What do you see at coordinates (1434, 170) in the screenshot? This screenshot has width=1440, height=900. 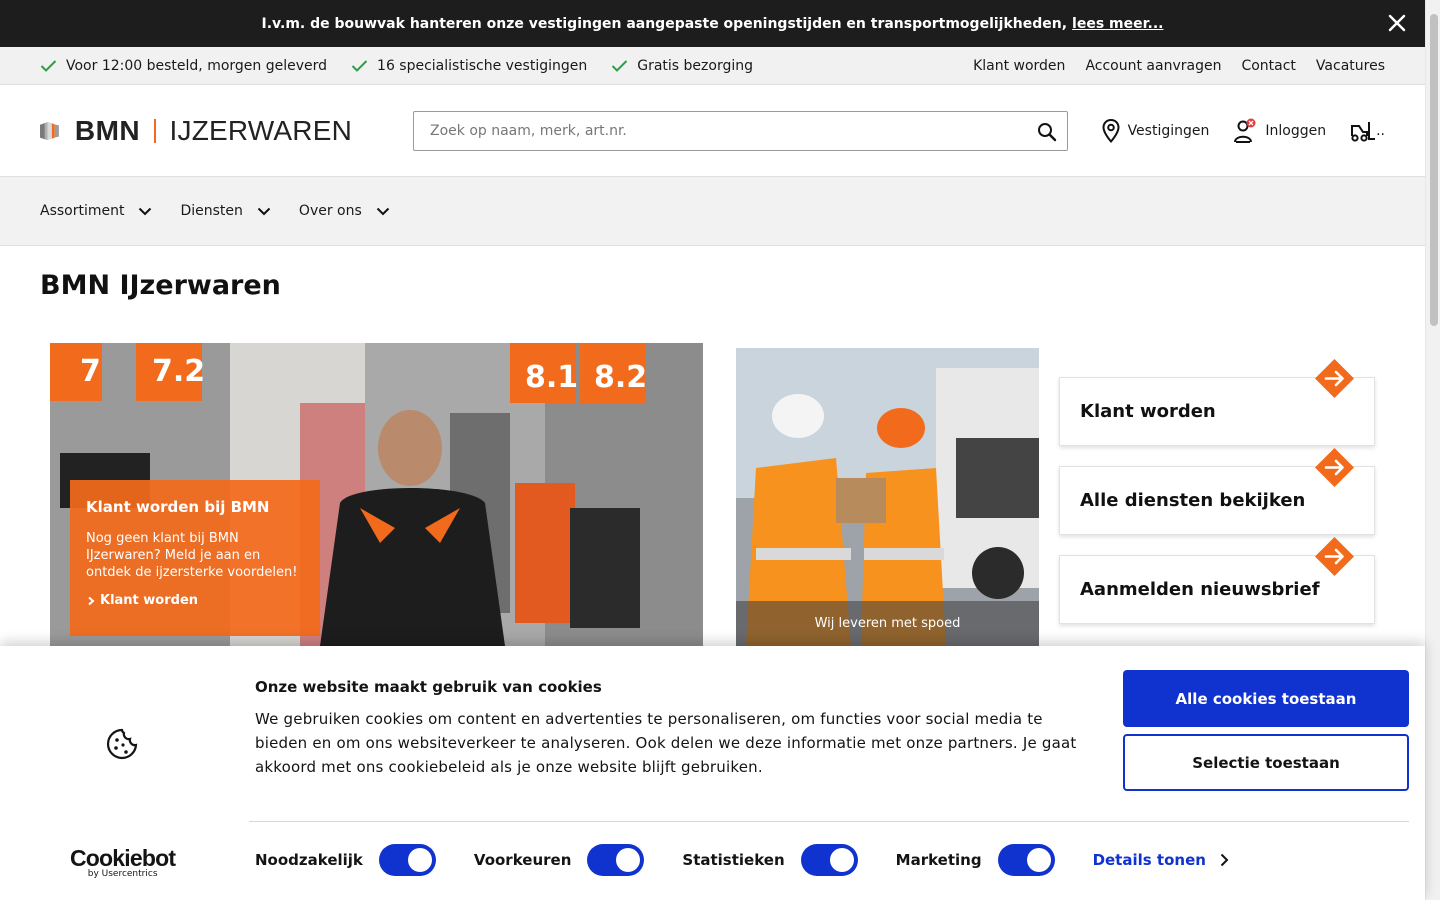 I see `scrollbar-thumb` at bounding box center [1434, 170].